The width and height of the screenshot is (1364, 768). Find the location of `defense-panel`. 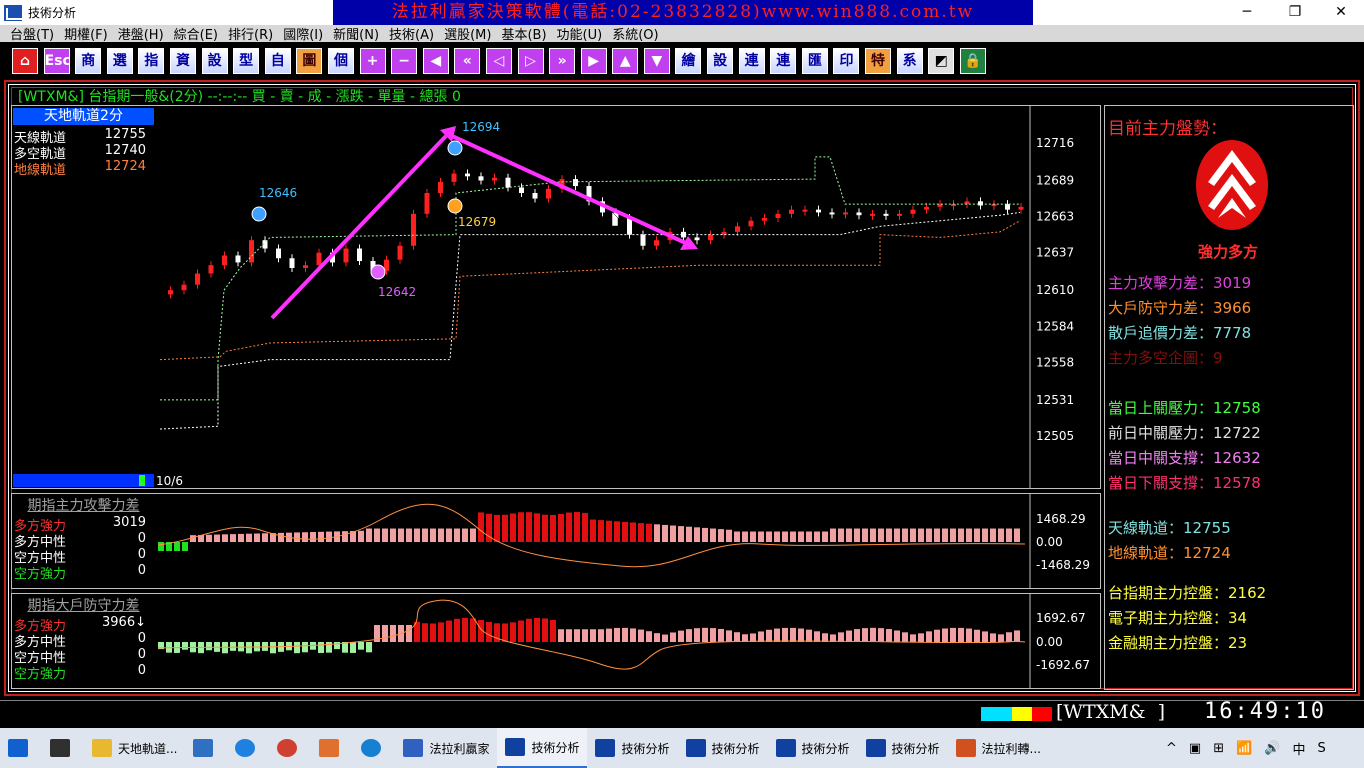

defense-panel is located at coordinates (556, 641).